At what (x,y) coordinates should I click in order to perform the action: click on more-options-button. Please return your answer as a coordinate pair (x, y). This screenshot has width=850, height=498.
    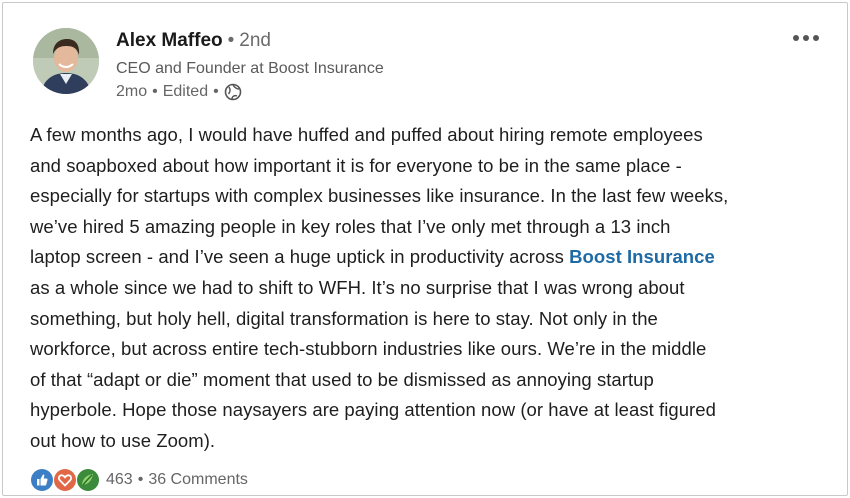
    Looking at the image, I should click on (806, 38).